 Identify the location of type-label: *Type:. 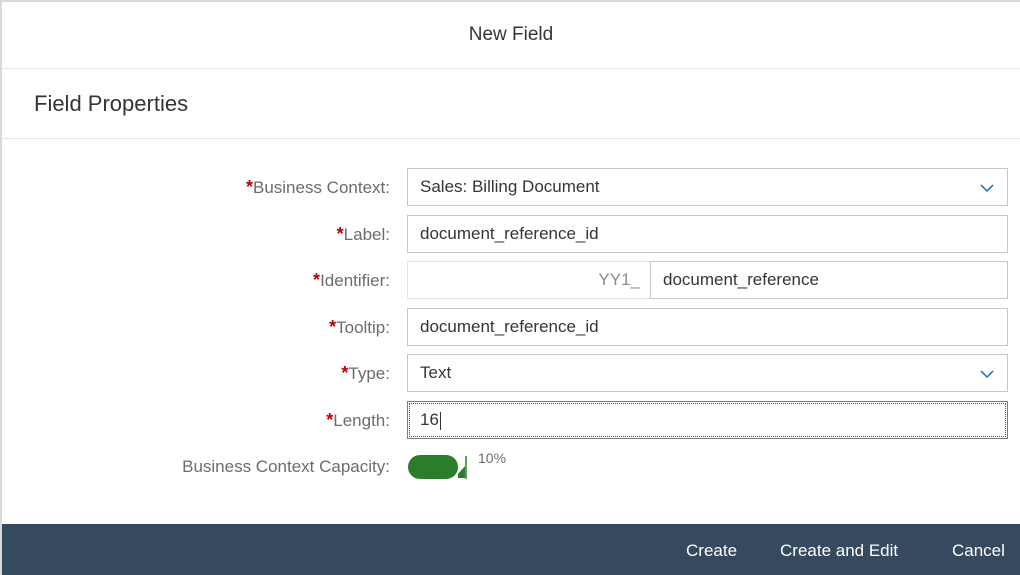
(365, 373).